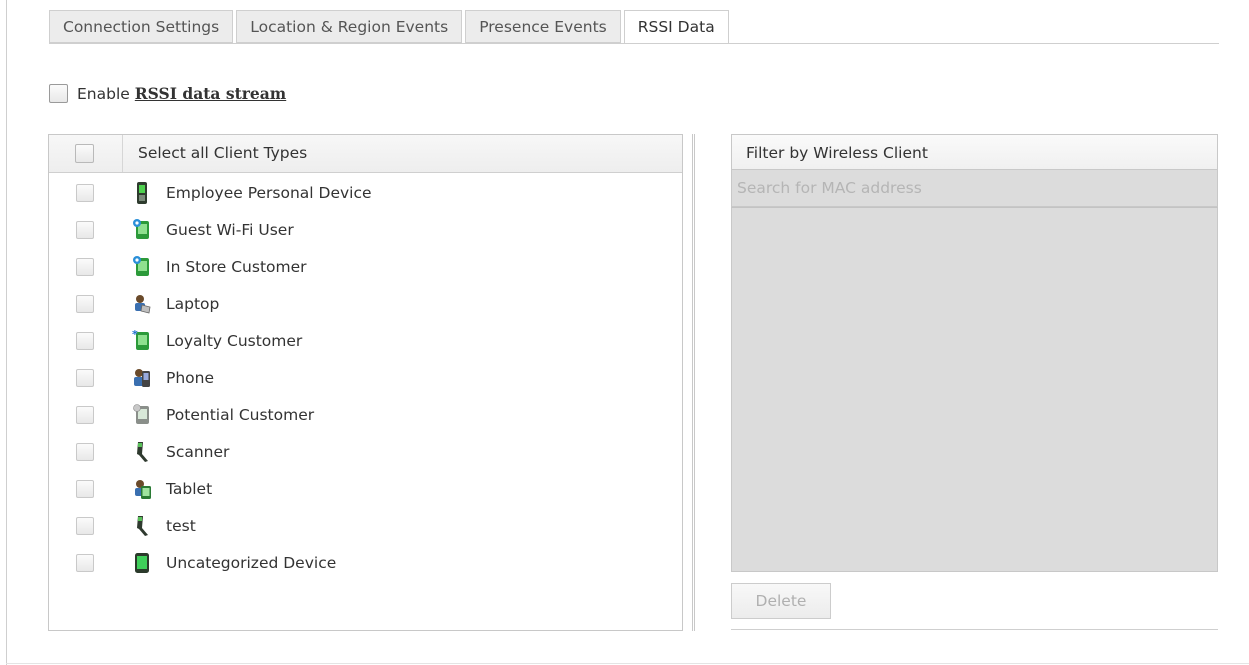 The height and width of the screenshot is (665, 1249). I want to click on list-item: * Loyalty Customer, so click(365, 341).